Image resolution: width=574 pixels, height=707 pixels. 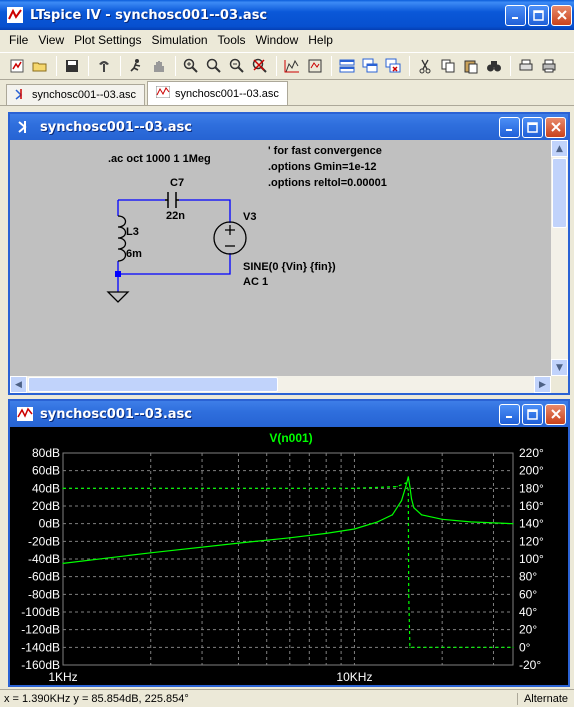 What do you see at coordinates (237, 66) in the screenshot?
I see `zoom-out-icon` at bounding box center [237, 66].